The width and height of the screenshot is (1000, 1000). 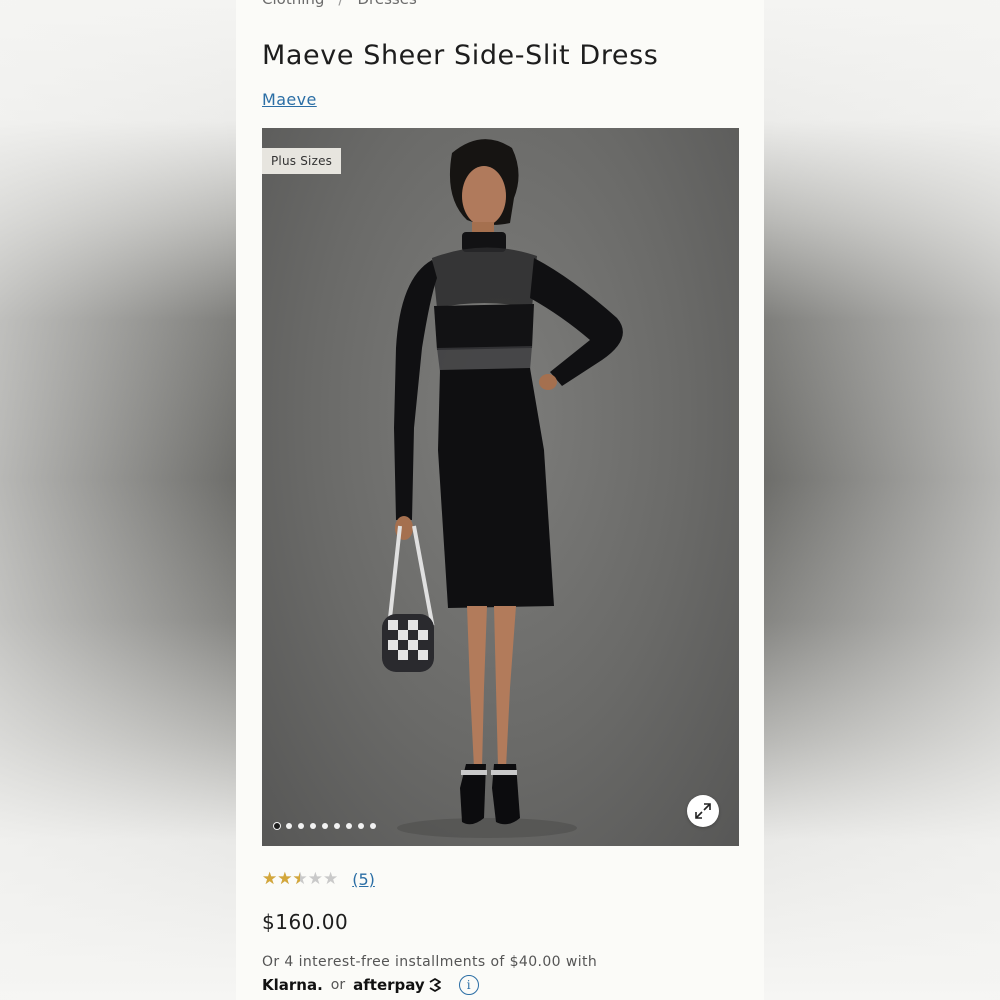 I want to click on star-rating: ★★★★★ ★★★★★, so click(x=300, y=879).